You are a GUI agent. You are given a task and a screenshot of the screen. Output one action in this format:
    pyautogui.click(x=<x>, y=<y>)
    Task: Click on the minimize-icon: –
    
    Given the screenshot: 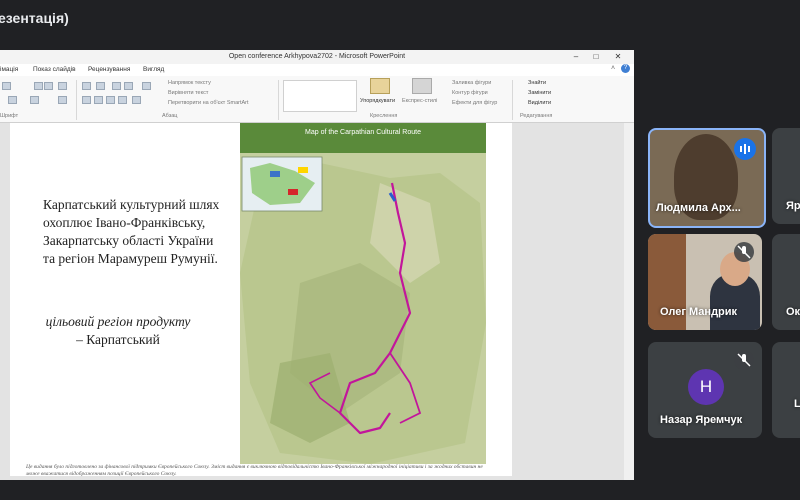 What is the action you would take?
    pyautogui.click(x=576, y=57)
    